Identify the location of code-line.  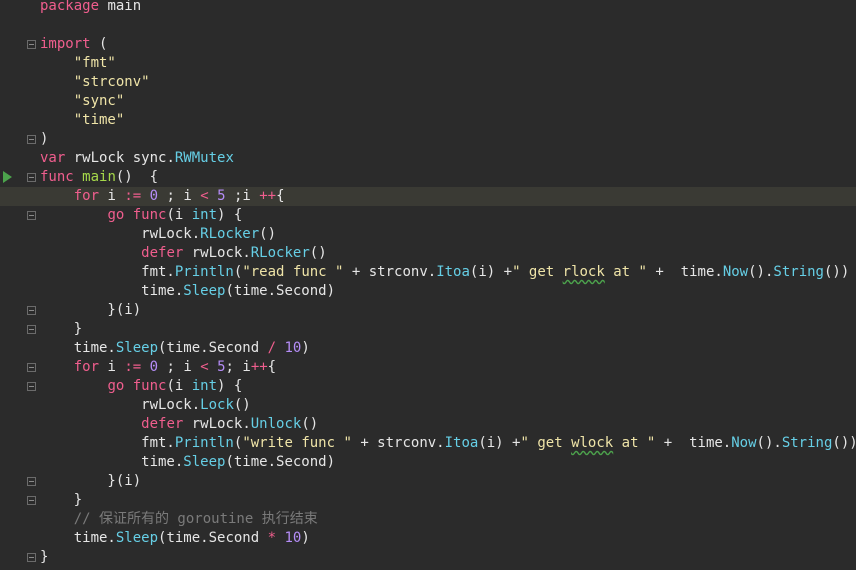
(448, 25).